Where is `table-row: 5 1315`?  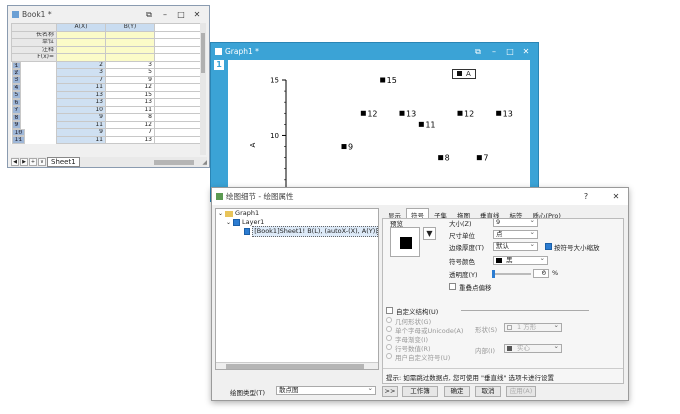 table-row: 5 1315 is located at coordinates (107, 94).